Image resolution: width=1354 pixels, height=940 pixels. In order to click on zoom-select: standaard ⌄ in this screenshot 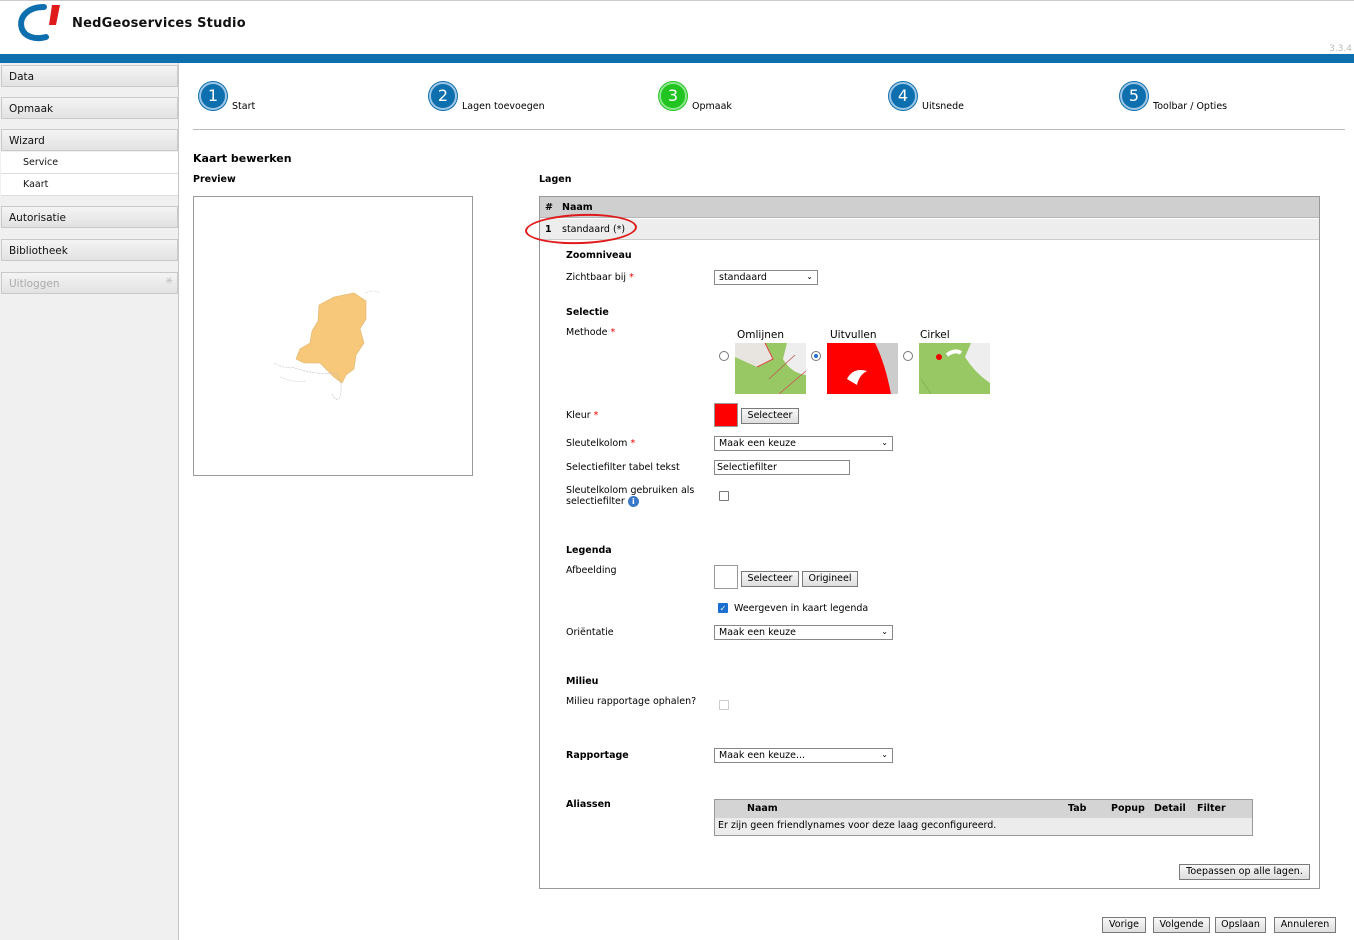, I will do `click(766, 277)`.